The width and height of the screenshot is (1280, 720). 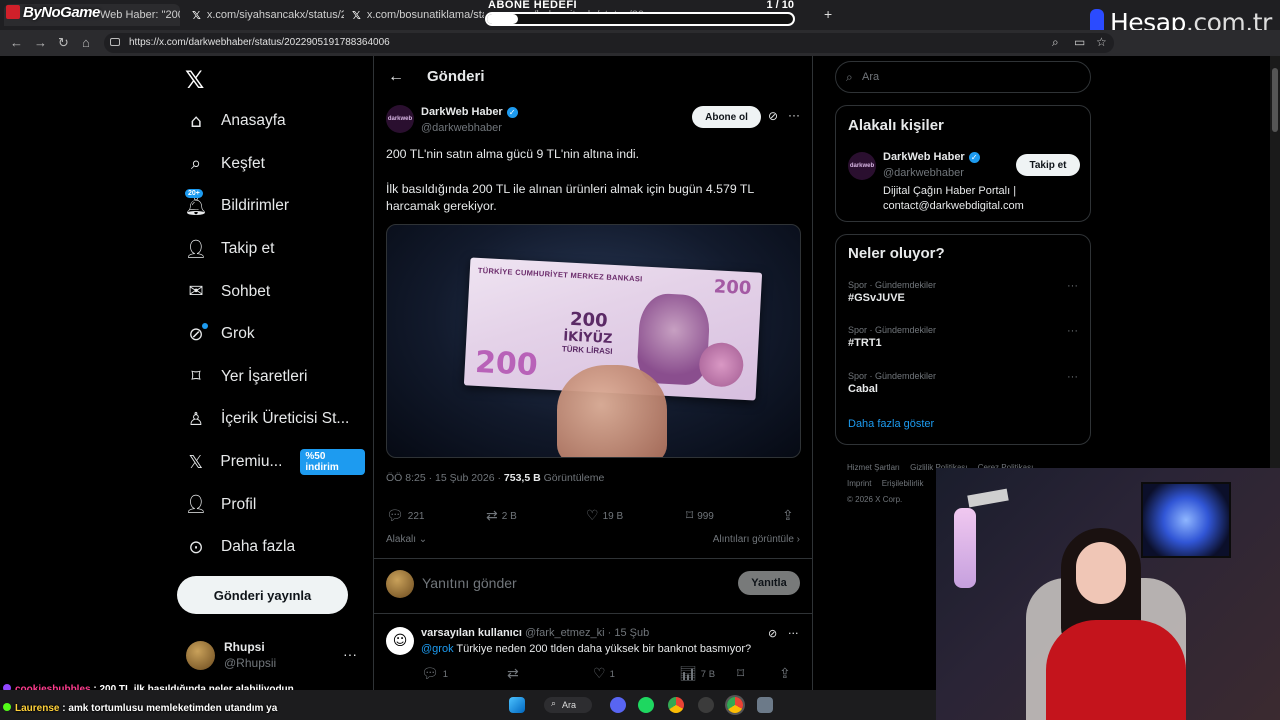 I want to click on author-handle: @darkwebhaber, so click(x=461, y=128).